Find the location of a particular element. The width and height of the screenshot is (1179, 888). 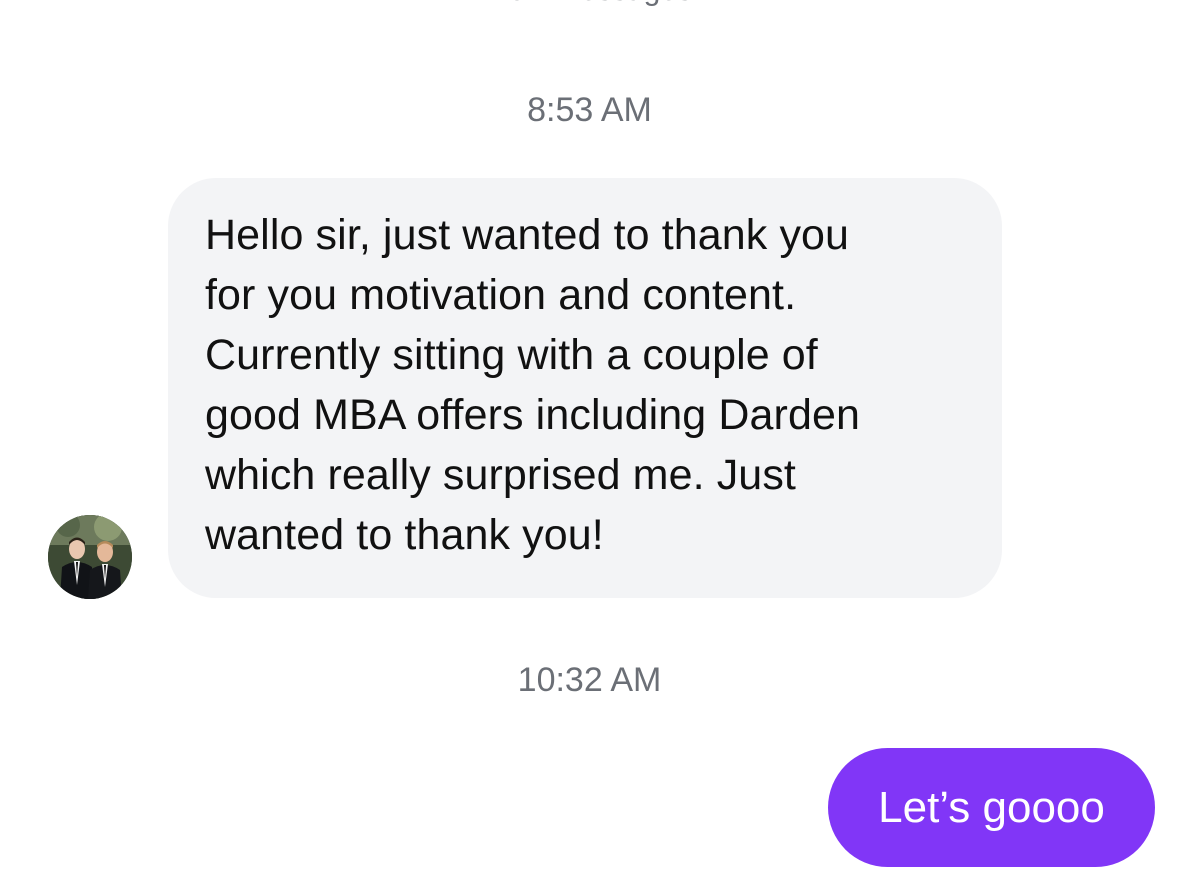

message-line: for you motivation and content. is located at coordinates (501, 295).